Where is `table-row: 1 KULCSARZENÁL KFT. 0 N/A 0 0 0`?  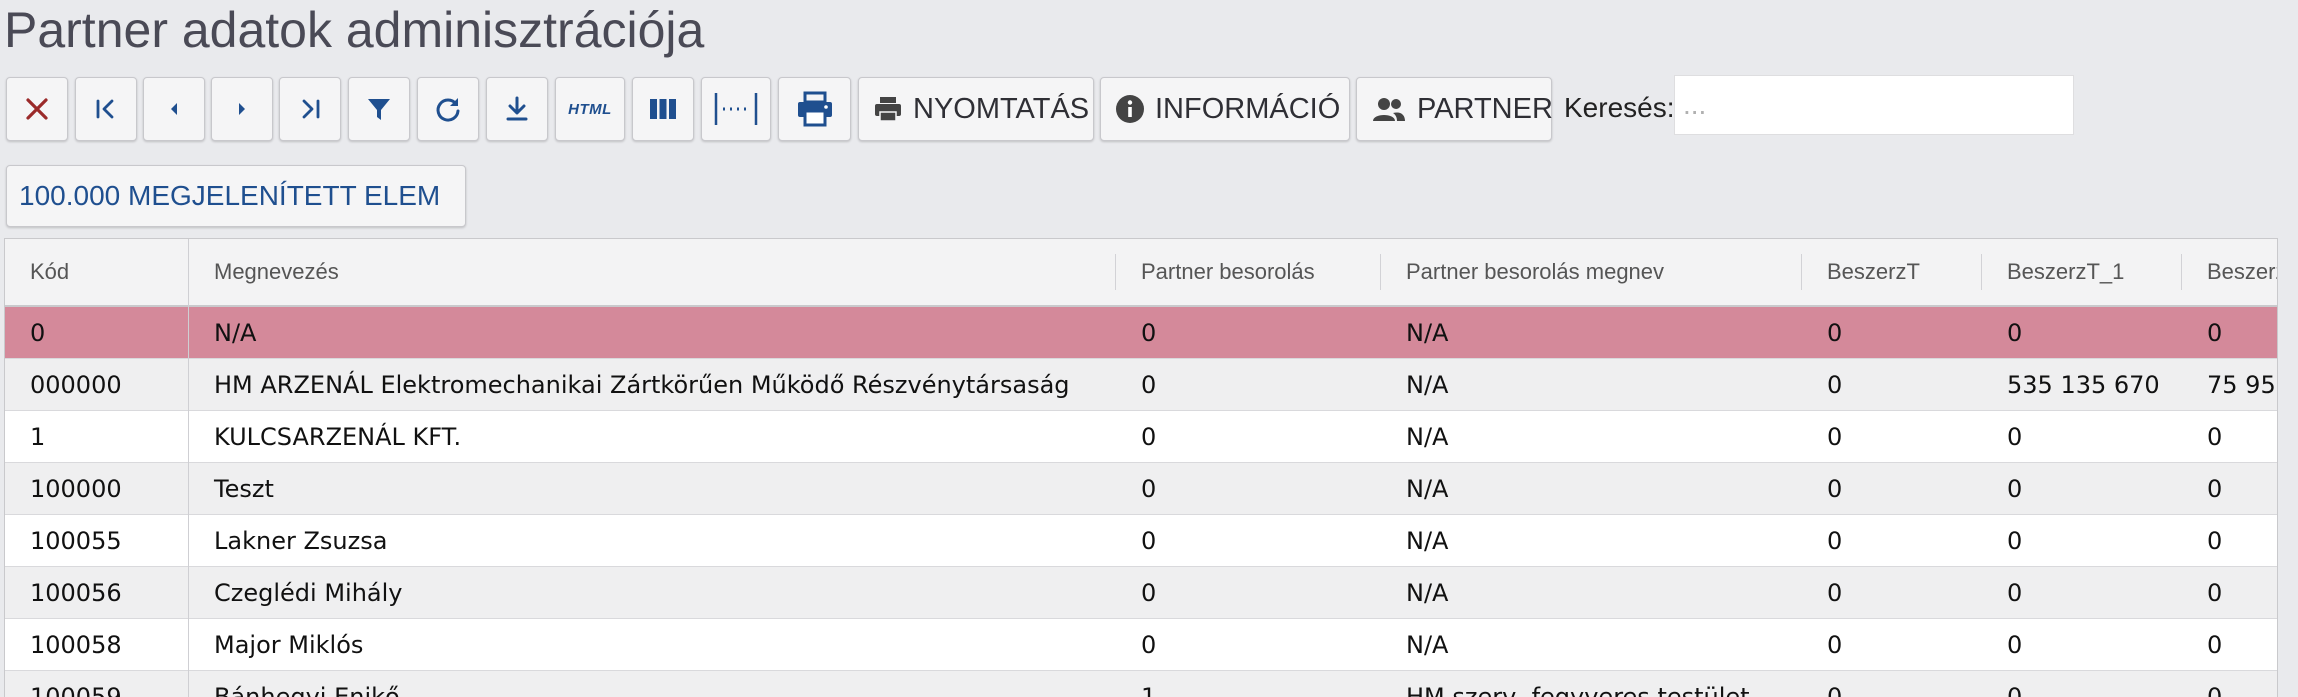
table-row: 1 KULCSARZENÁL KFT. 0 N/A 0 0 0 is located at coordinates (1141, 437).